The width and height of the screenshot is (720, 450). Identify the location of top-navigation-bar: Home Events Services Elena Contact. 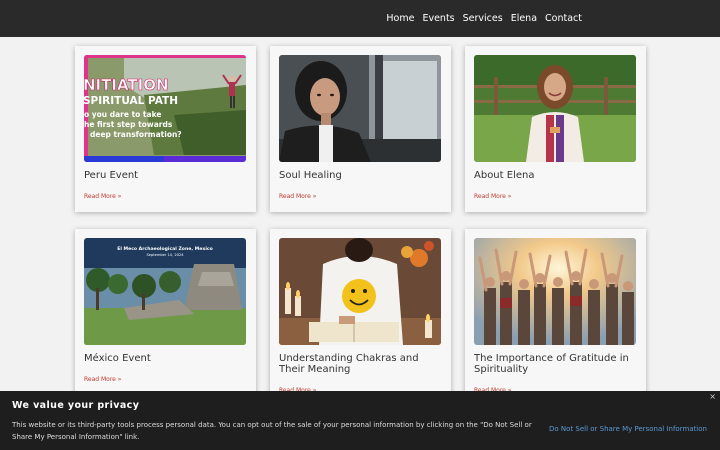
(360, 18).